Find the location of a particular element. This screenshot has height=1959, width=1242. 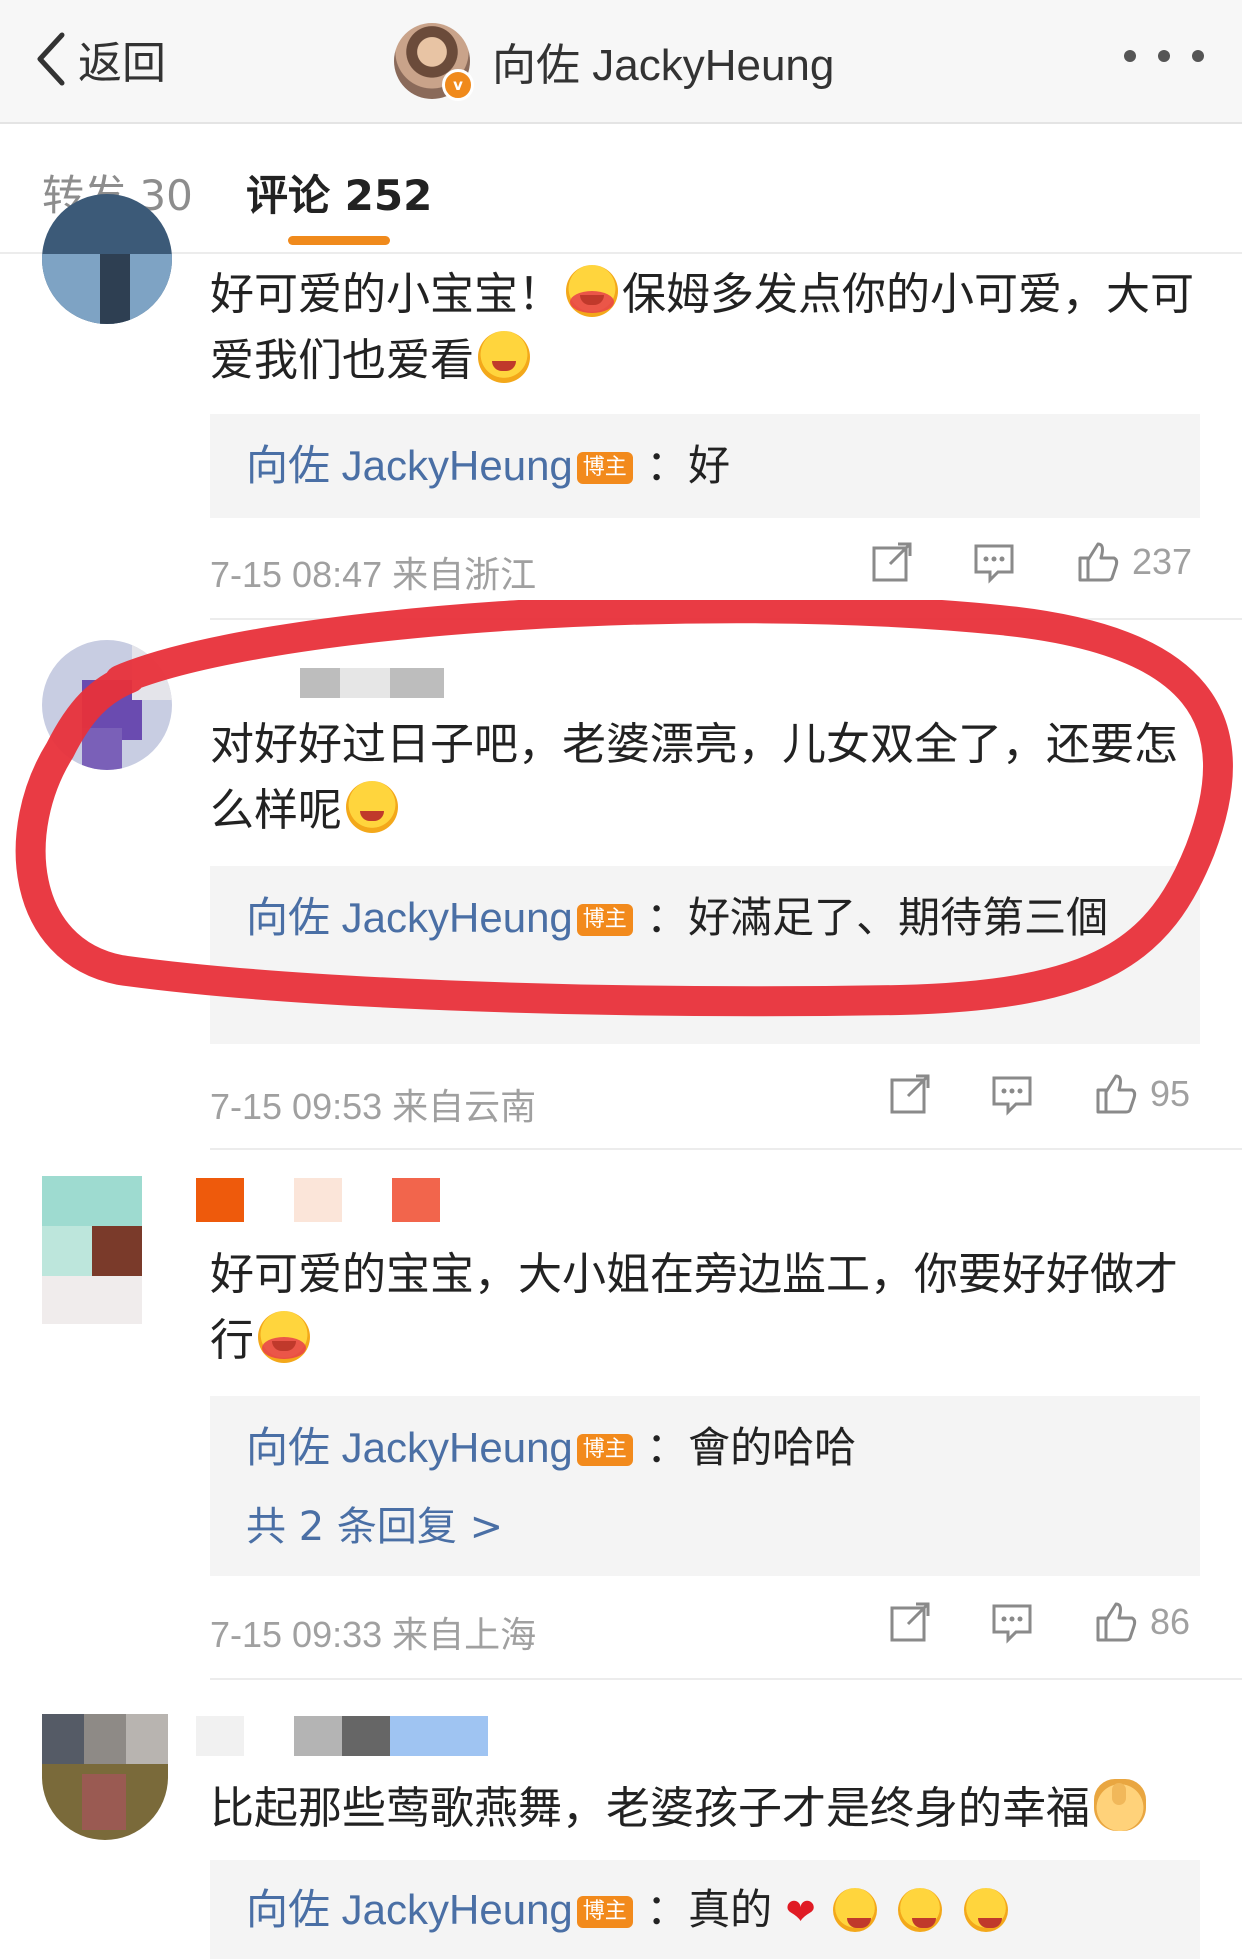

shy-face-icon is located at coordinates (372, 807).